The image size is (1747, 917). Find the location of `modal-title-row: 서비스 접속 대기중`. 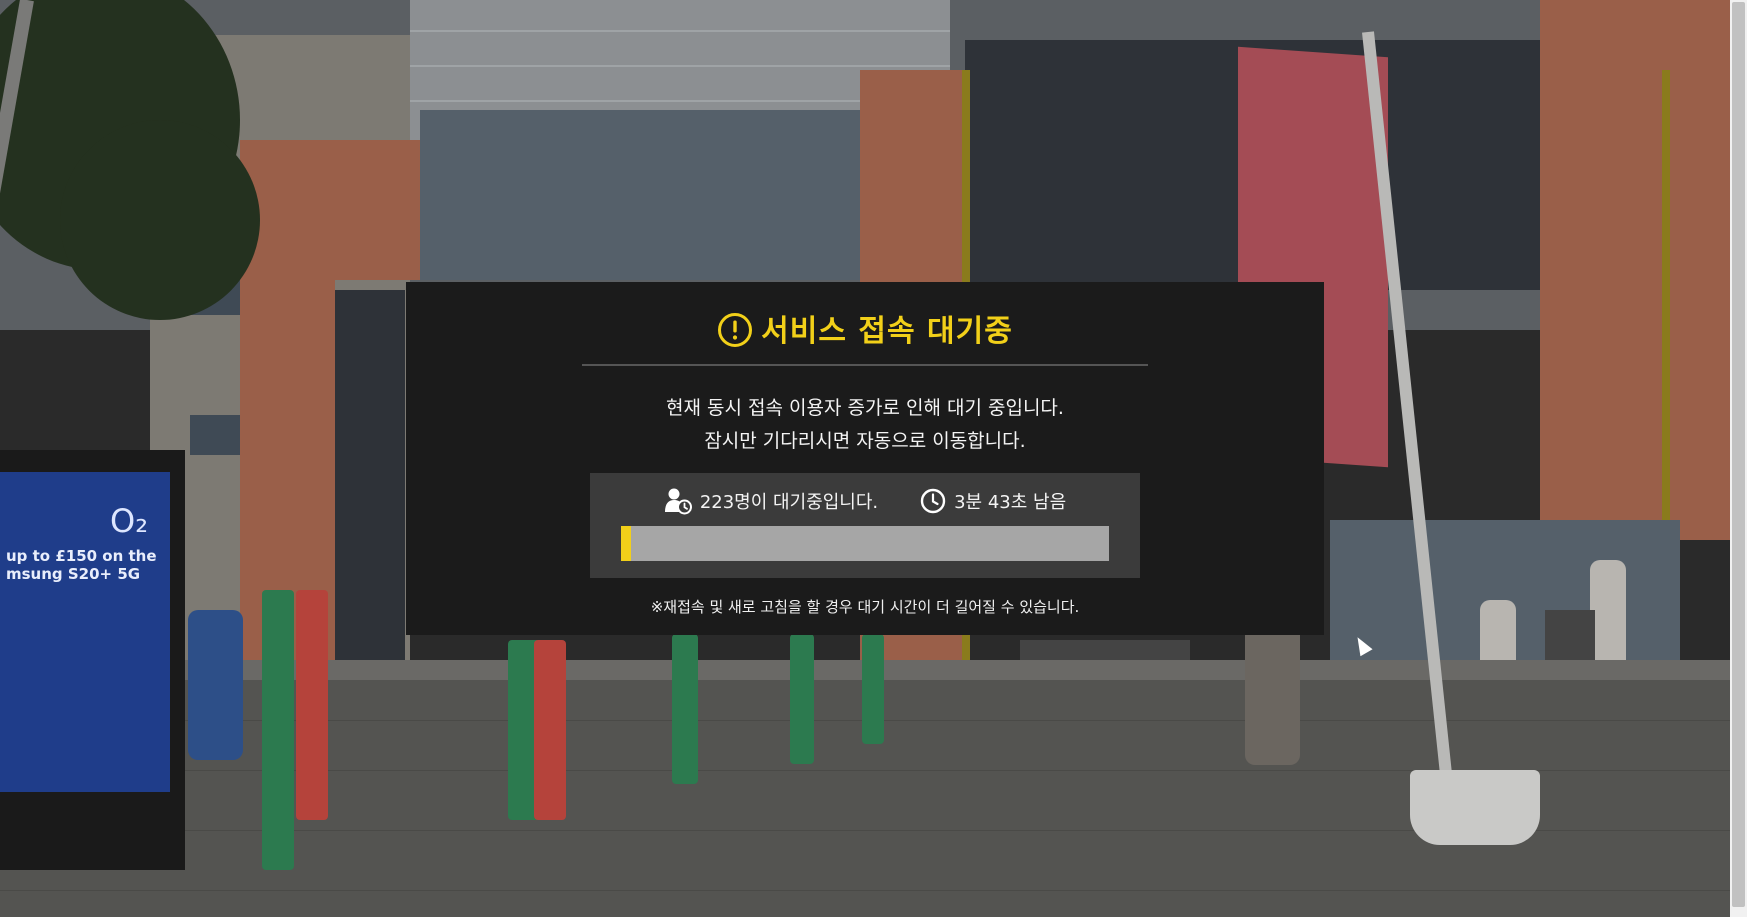

modal-title-row: 서비스 접속 대기중 is located at coordinates (865, 328).